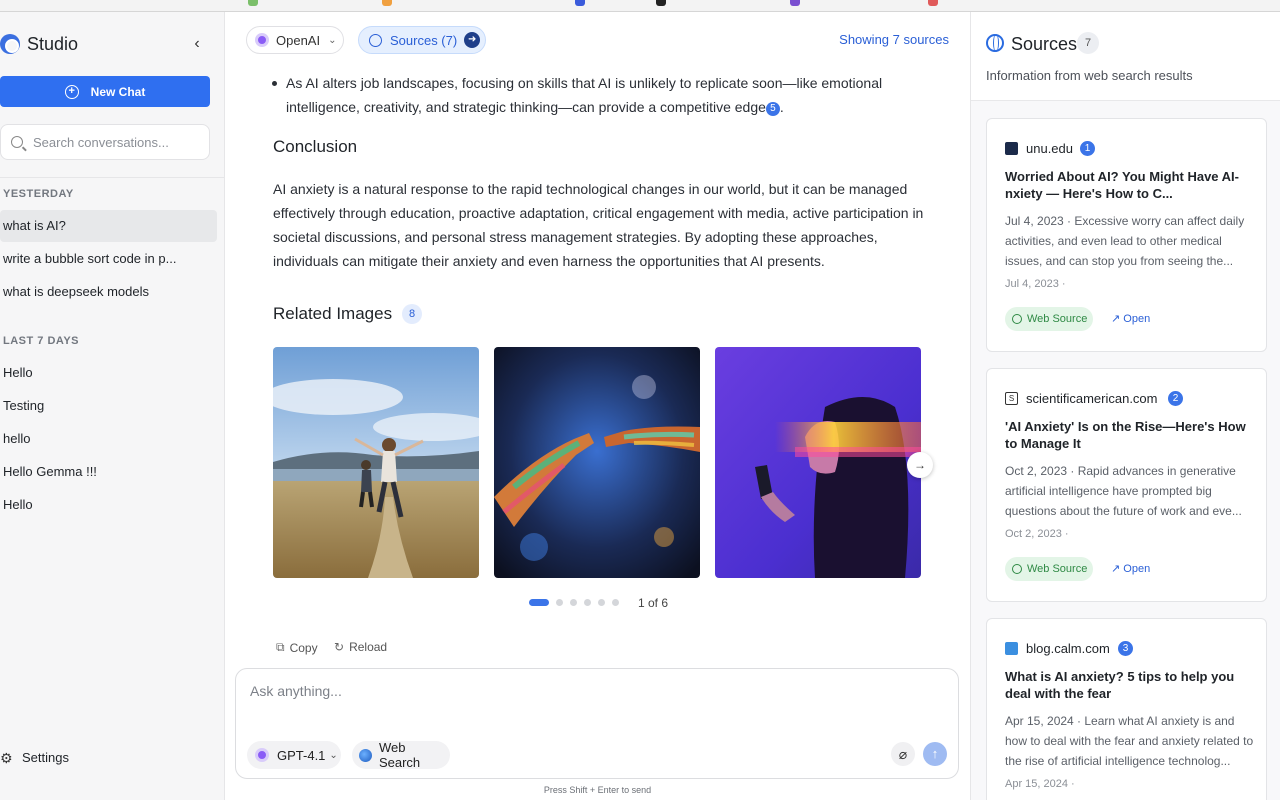 This screenshot has width=1280, height=800. Describe the element at coordinates (118, 91) in the screenshot. I see `new-chat-label: New Chat` at that location.